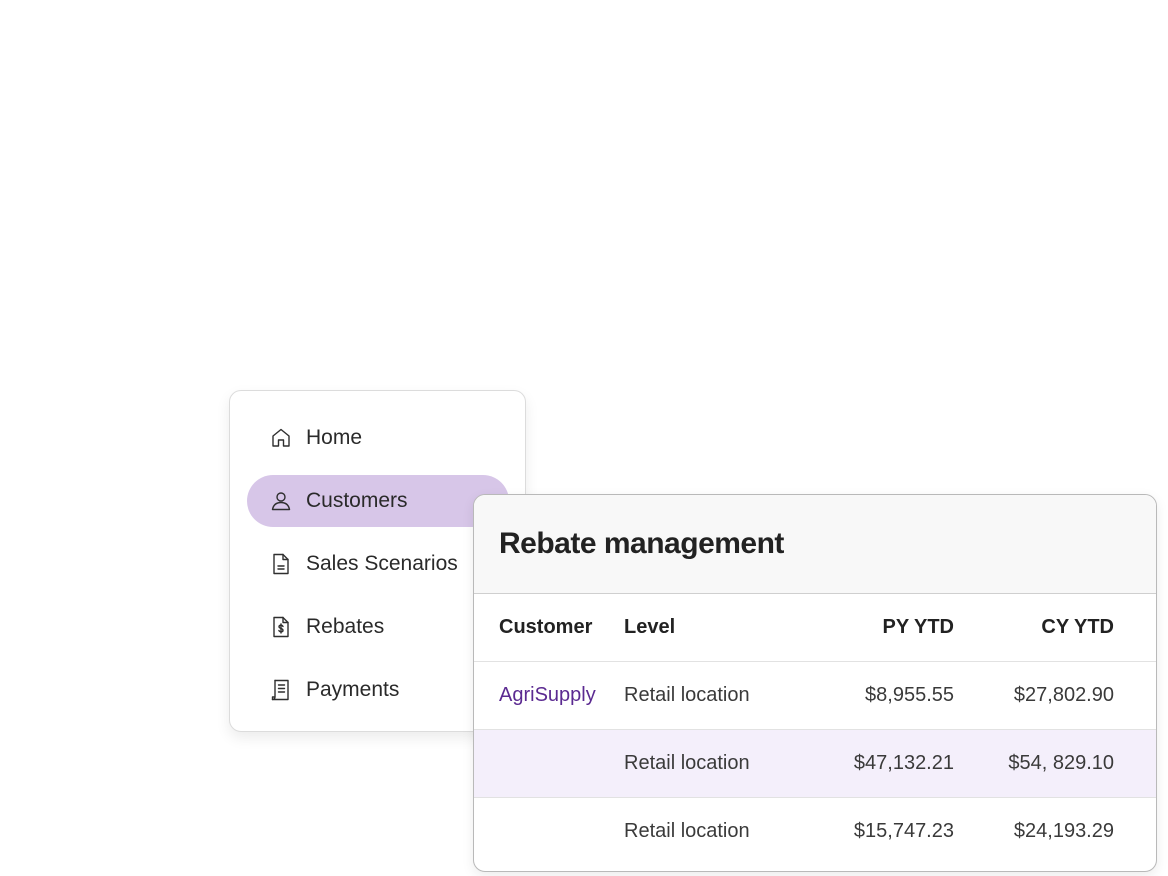 The image size is (1168, 876). What do you see at coordinates (903, 830) in the screenshot?
I see `cell-py-ytd: $15,747.23` at bounding box center [903, 830].